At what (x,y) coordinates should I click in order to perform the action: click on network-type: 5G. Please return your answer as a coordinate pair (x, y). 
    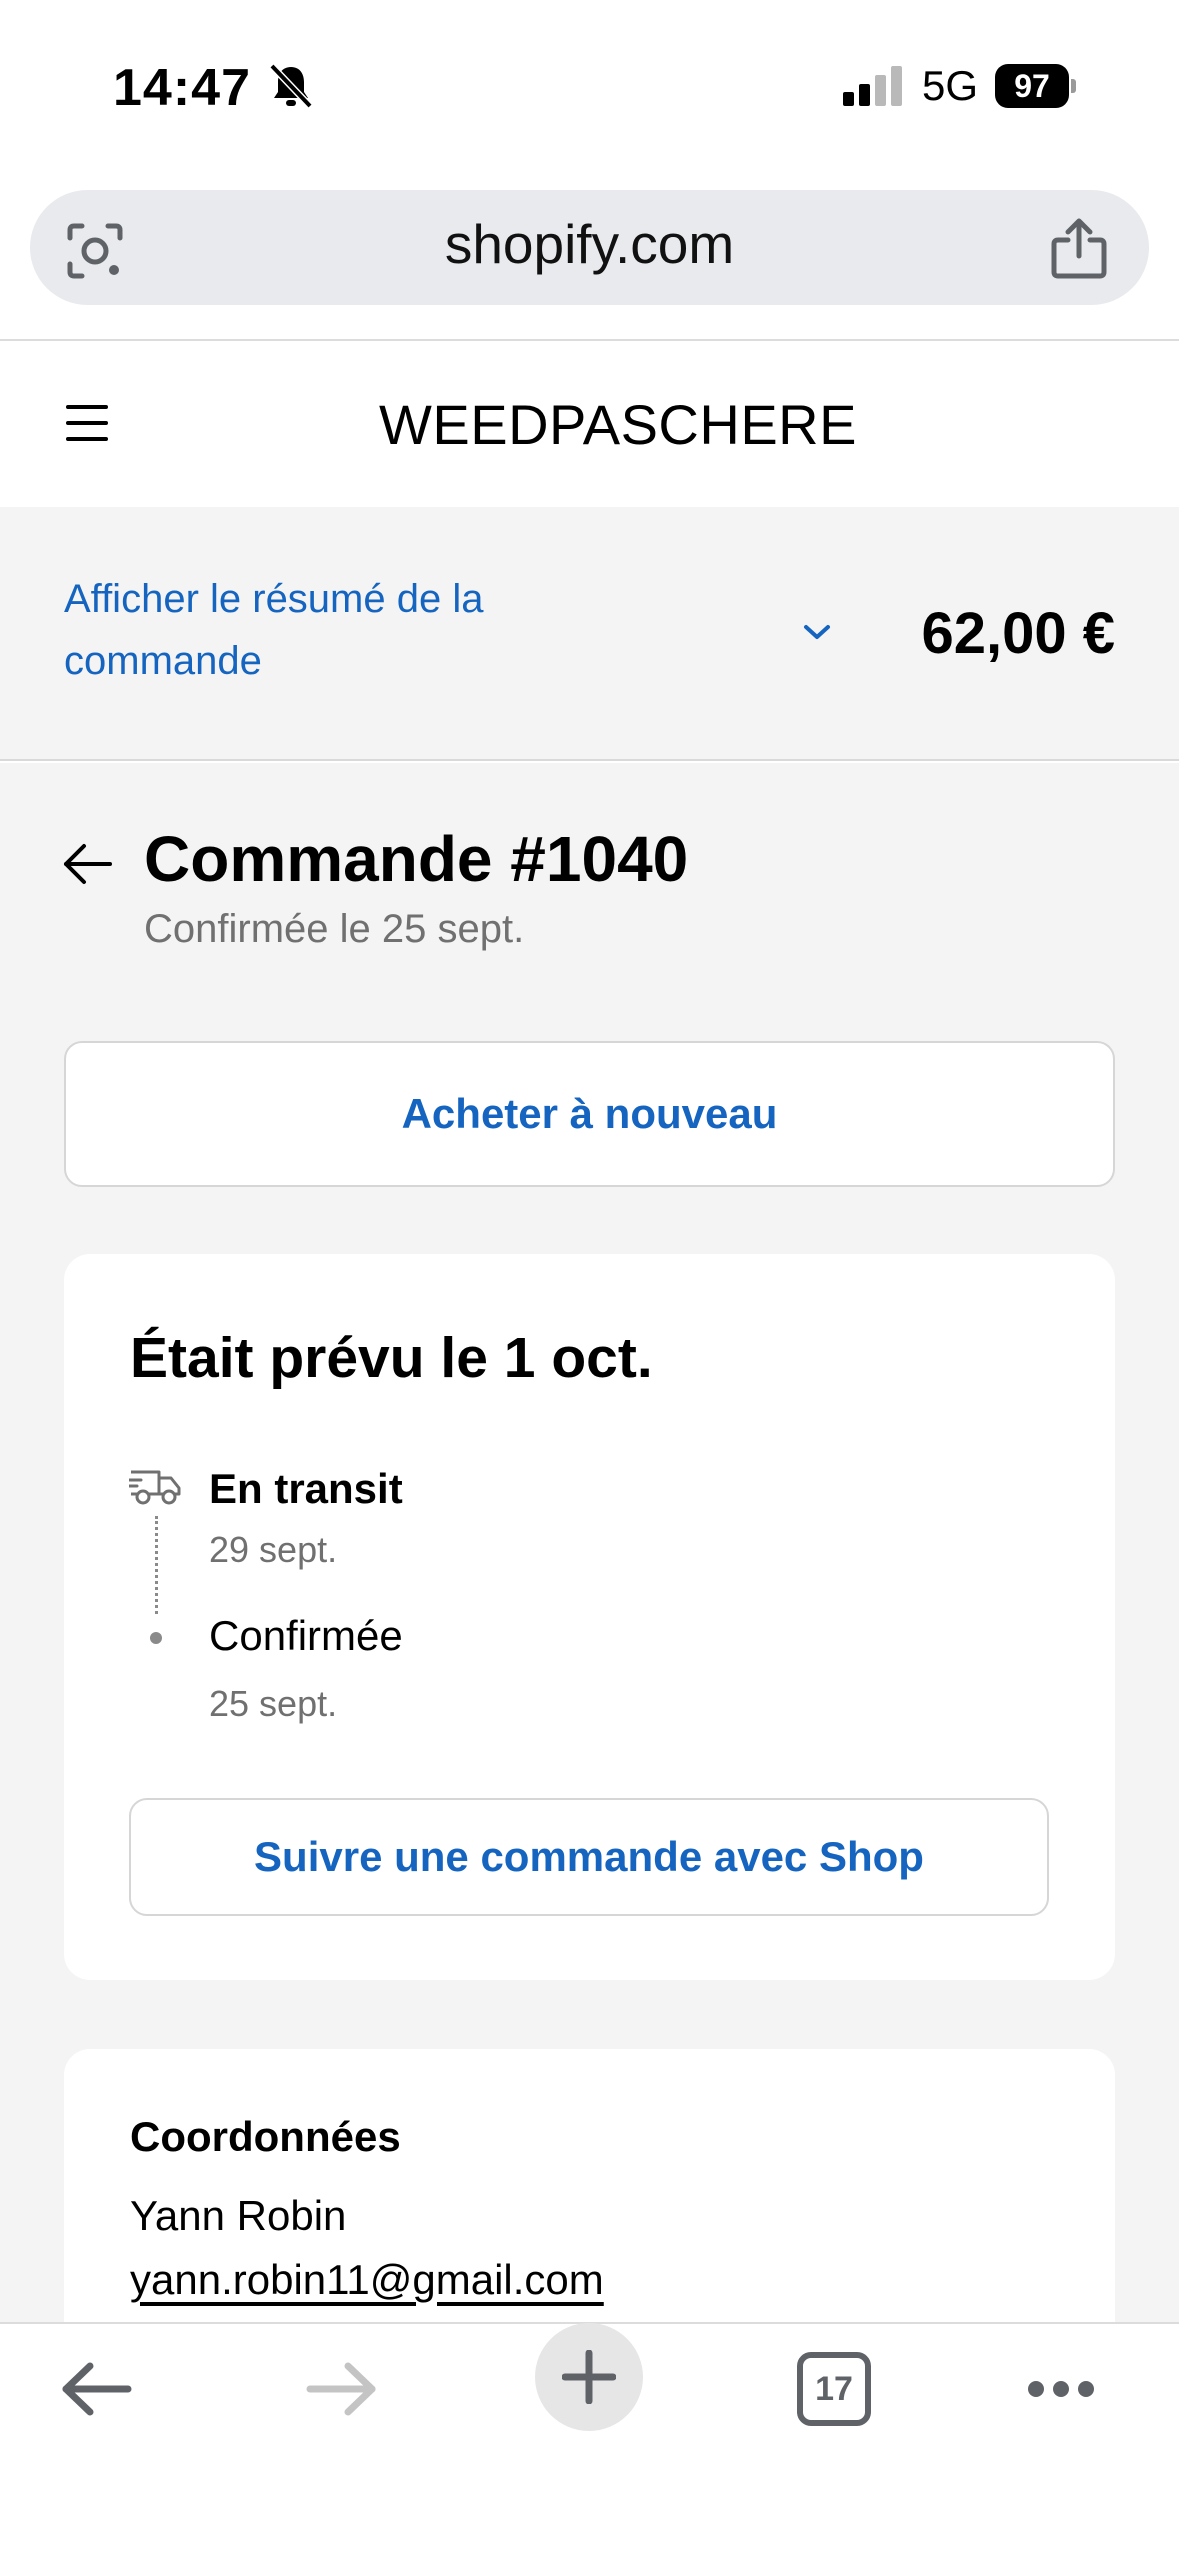
    Looking at the image, I should click on (950, 85).